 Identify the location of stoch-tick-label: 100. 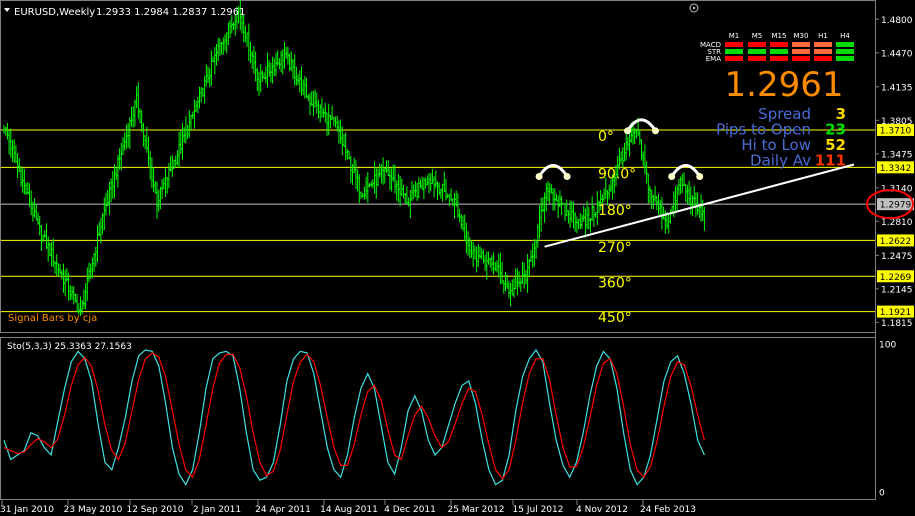
(887, 346).